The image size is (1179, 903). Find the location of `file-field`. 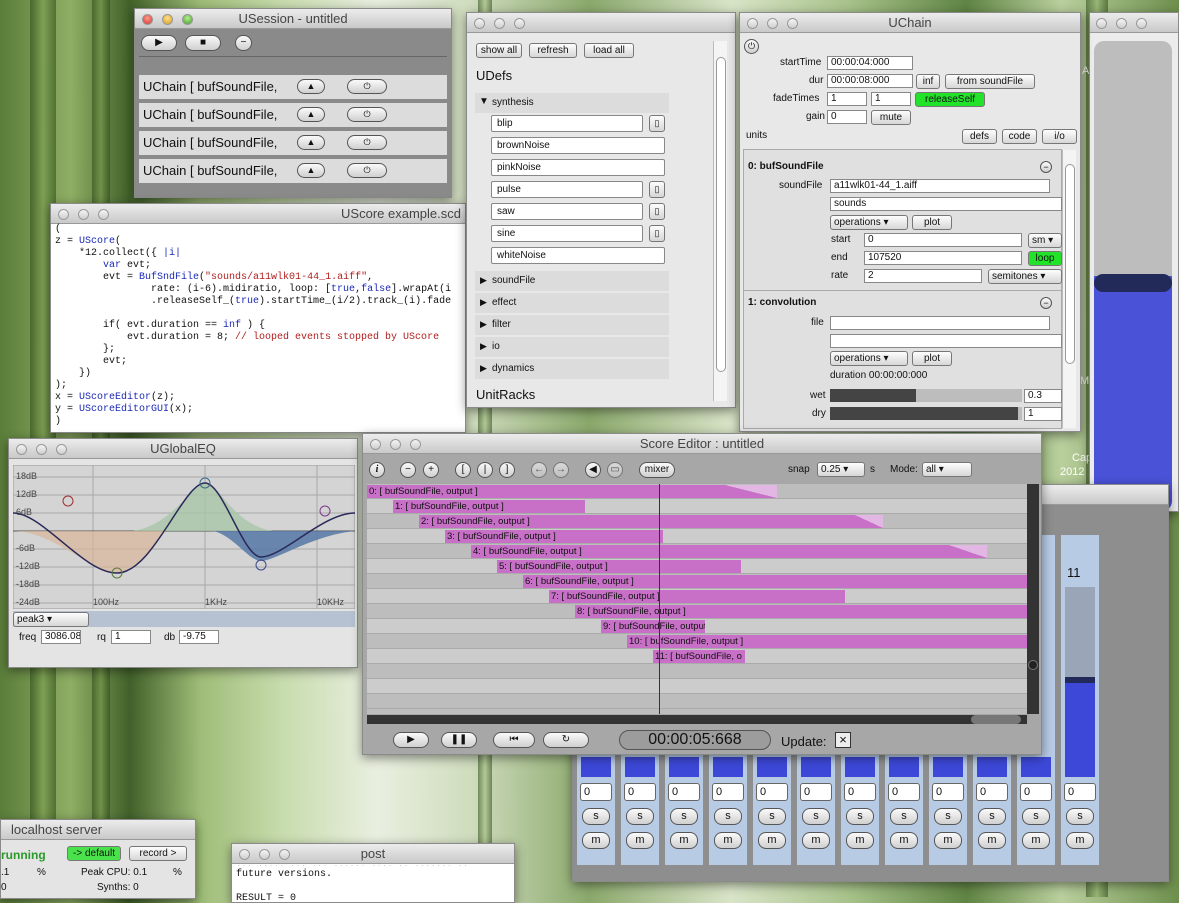

file-field is located at coordinates (940, 323).